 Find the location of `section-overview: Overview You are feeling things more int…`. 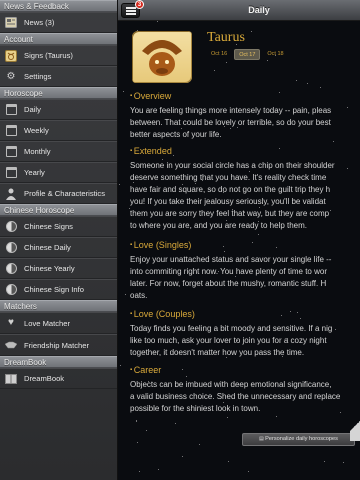

section-overview: Overview You are feeling things more int… is located at coordinates (245, 115).